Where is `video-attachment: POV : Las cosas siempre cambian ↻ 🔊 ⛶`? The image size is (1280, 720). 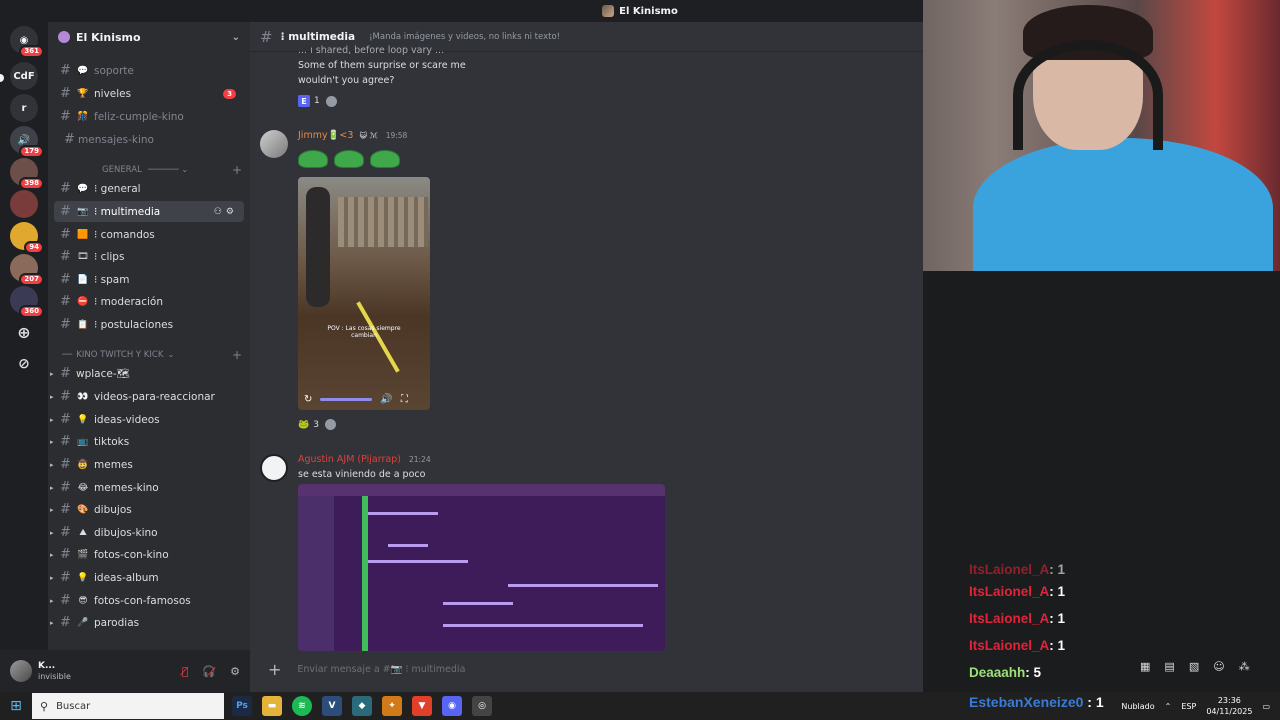
video-attachment: POV : Las cosas siempre cambian ↻ 🔊 ⛶ is located at coordinates (364, 293).